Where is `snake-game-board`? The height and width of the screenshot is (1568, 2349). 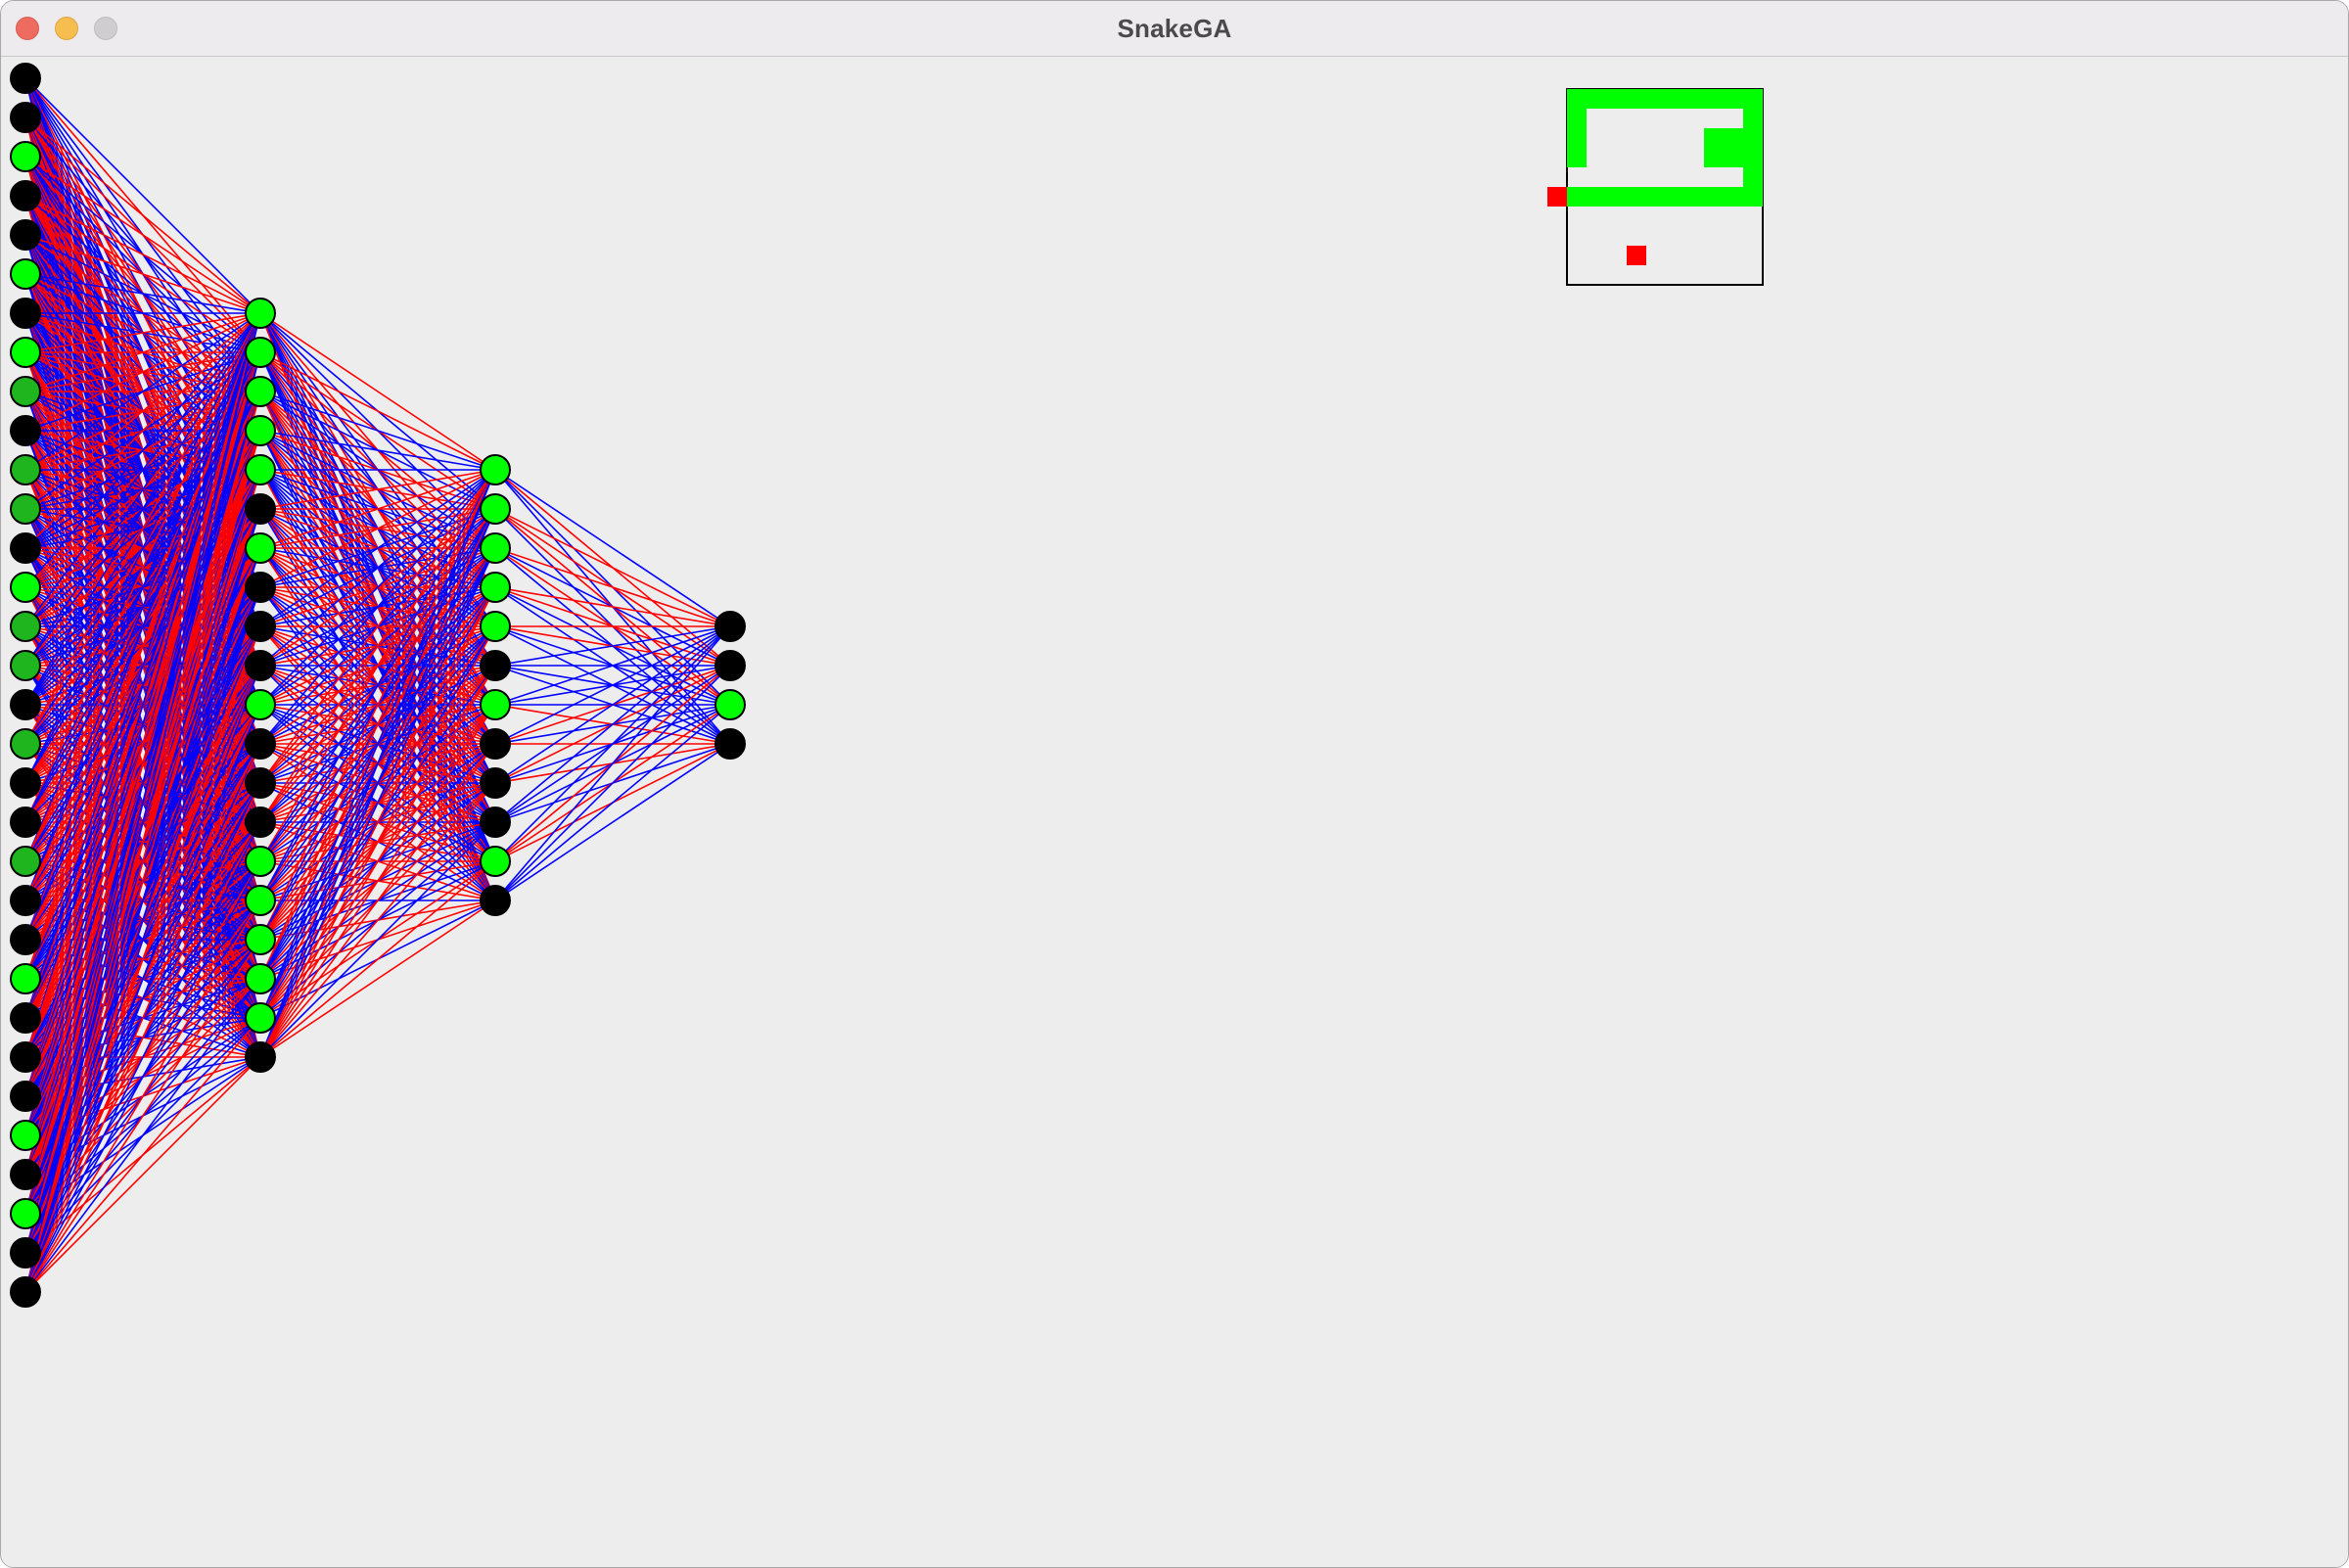 snake-game-board is located at coordinates (1655, 187).